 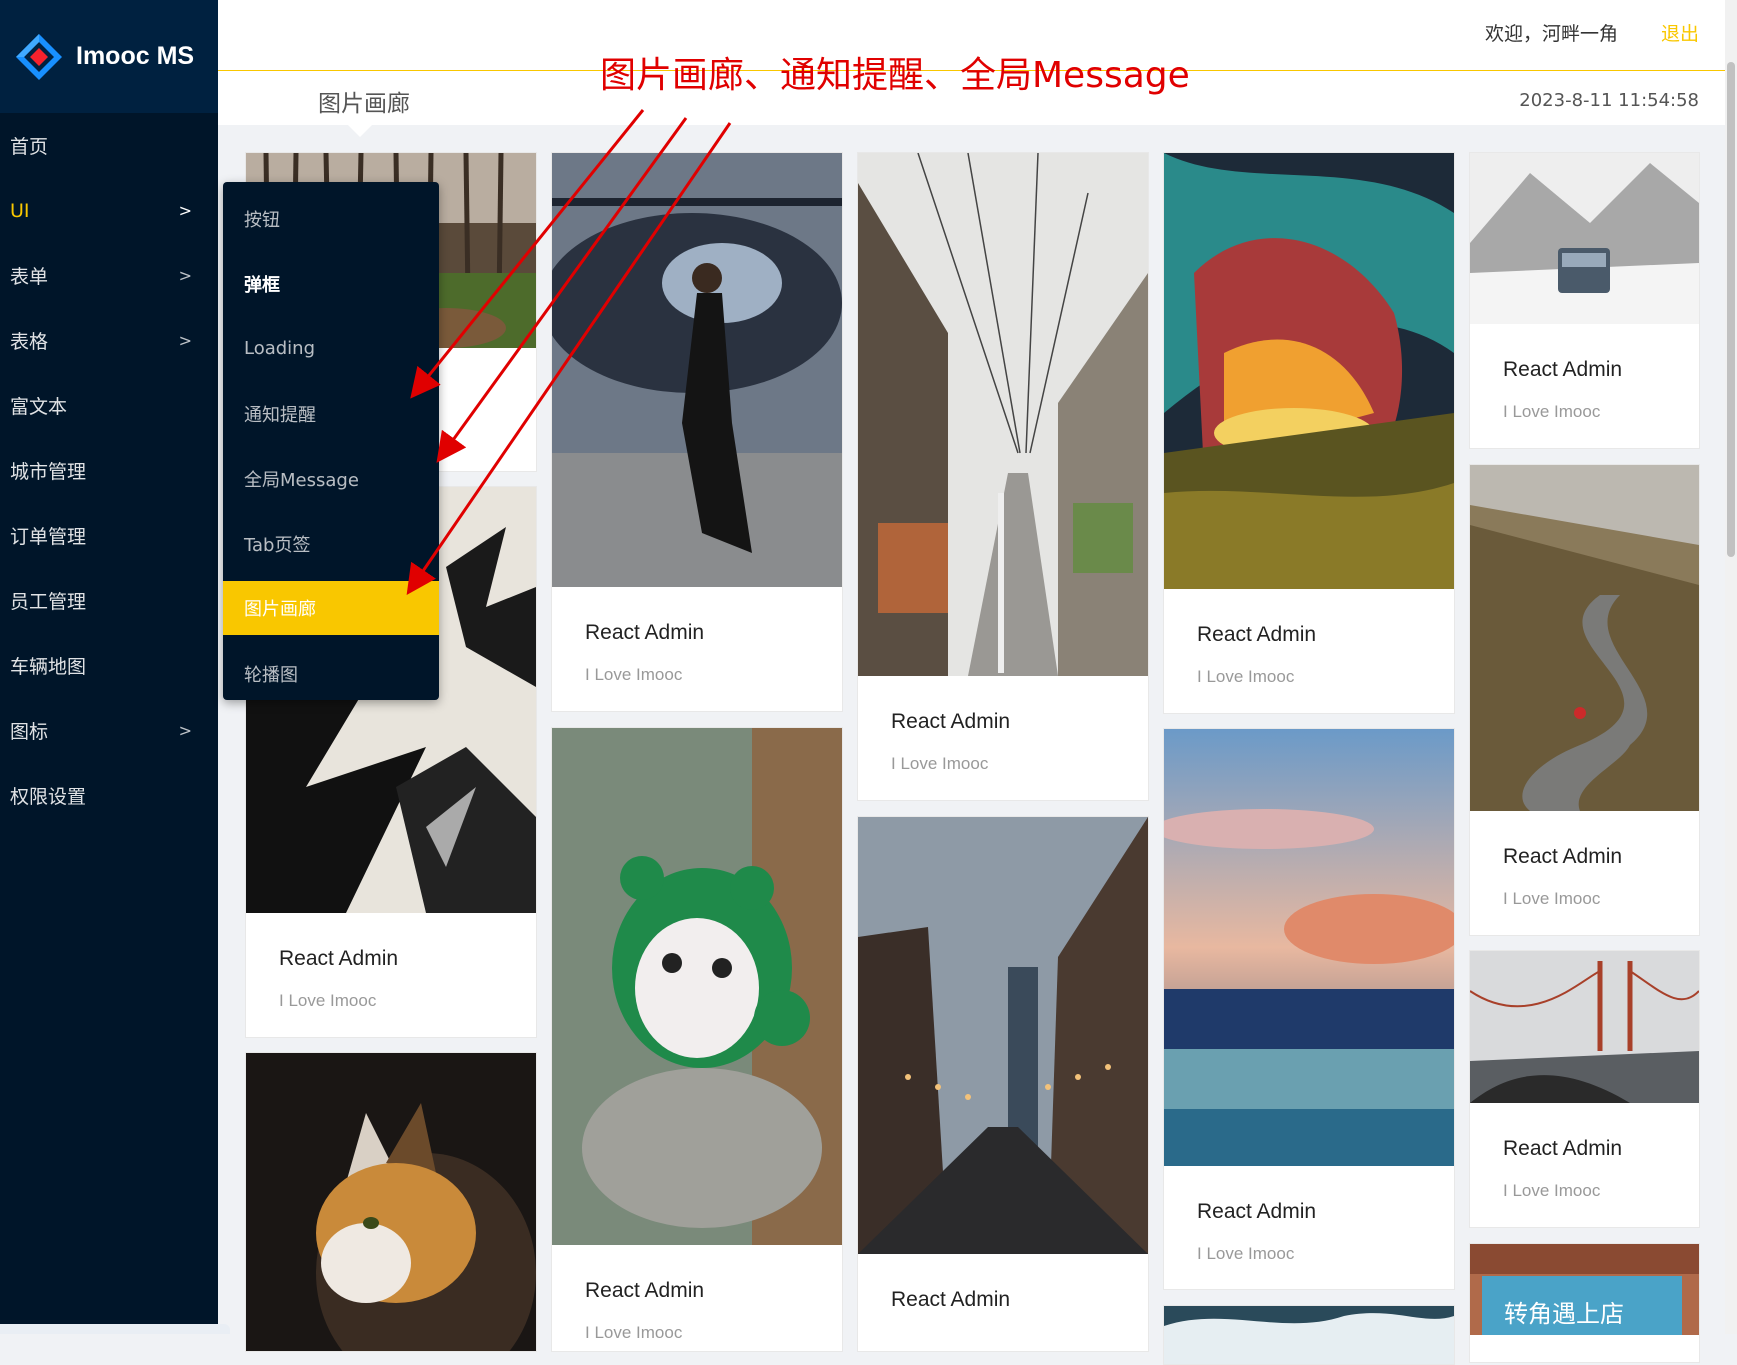 What do you see at coordinates (29, 732) in the screenshot?
I see `sidebar-item-label: 图标` at bounding box center [29, 732].